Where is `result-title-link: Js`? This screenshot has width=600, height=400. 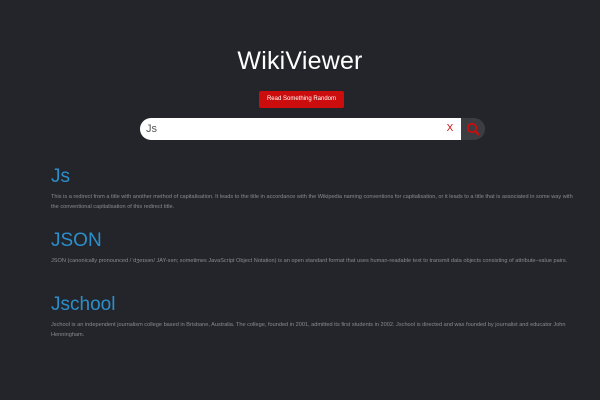 result-title-link: Js is located at coordinates (316, 177).